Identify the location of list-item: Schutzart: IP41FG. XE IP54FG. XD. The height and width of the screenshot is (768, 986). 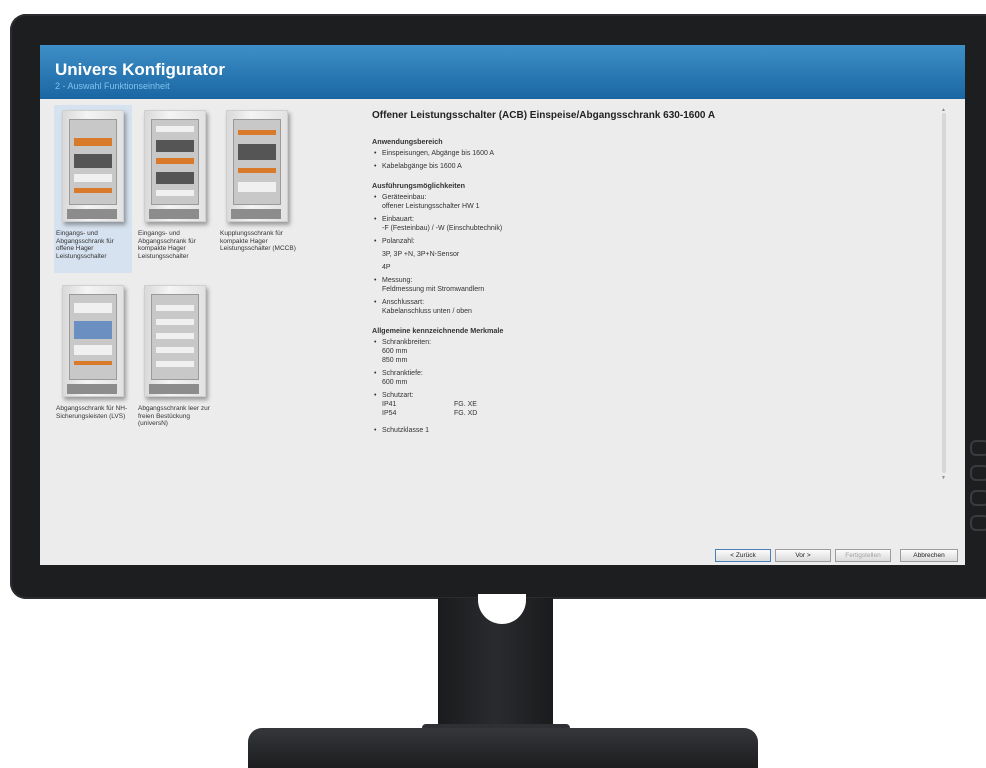
(652, 404).